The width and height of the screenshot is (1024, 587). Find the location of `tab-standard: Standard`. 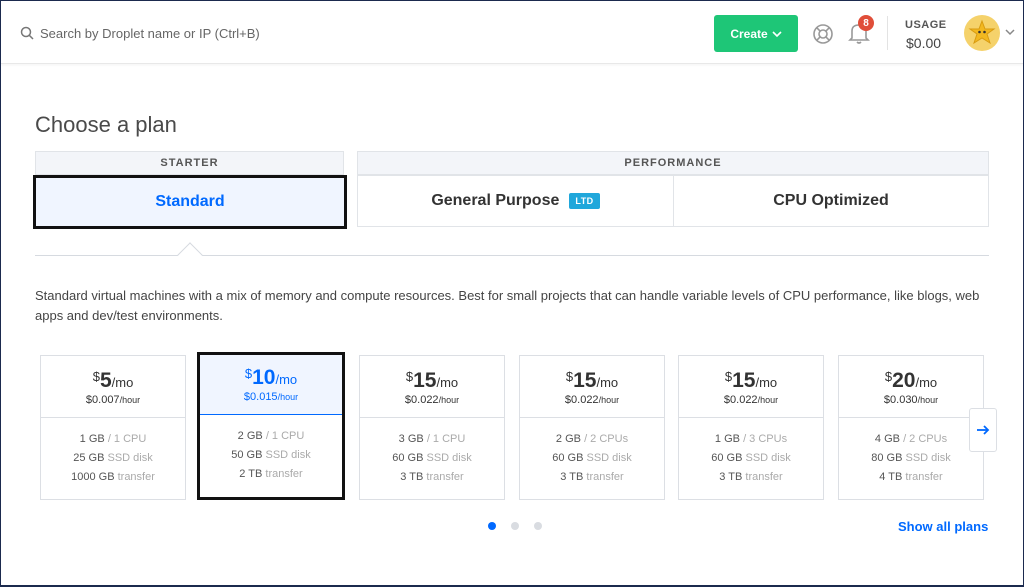

tab-standard: Standard is located at coordinates (190, 202).